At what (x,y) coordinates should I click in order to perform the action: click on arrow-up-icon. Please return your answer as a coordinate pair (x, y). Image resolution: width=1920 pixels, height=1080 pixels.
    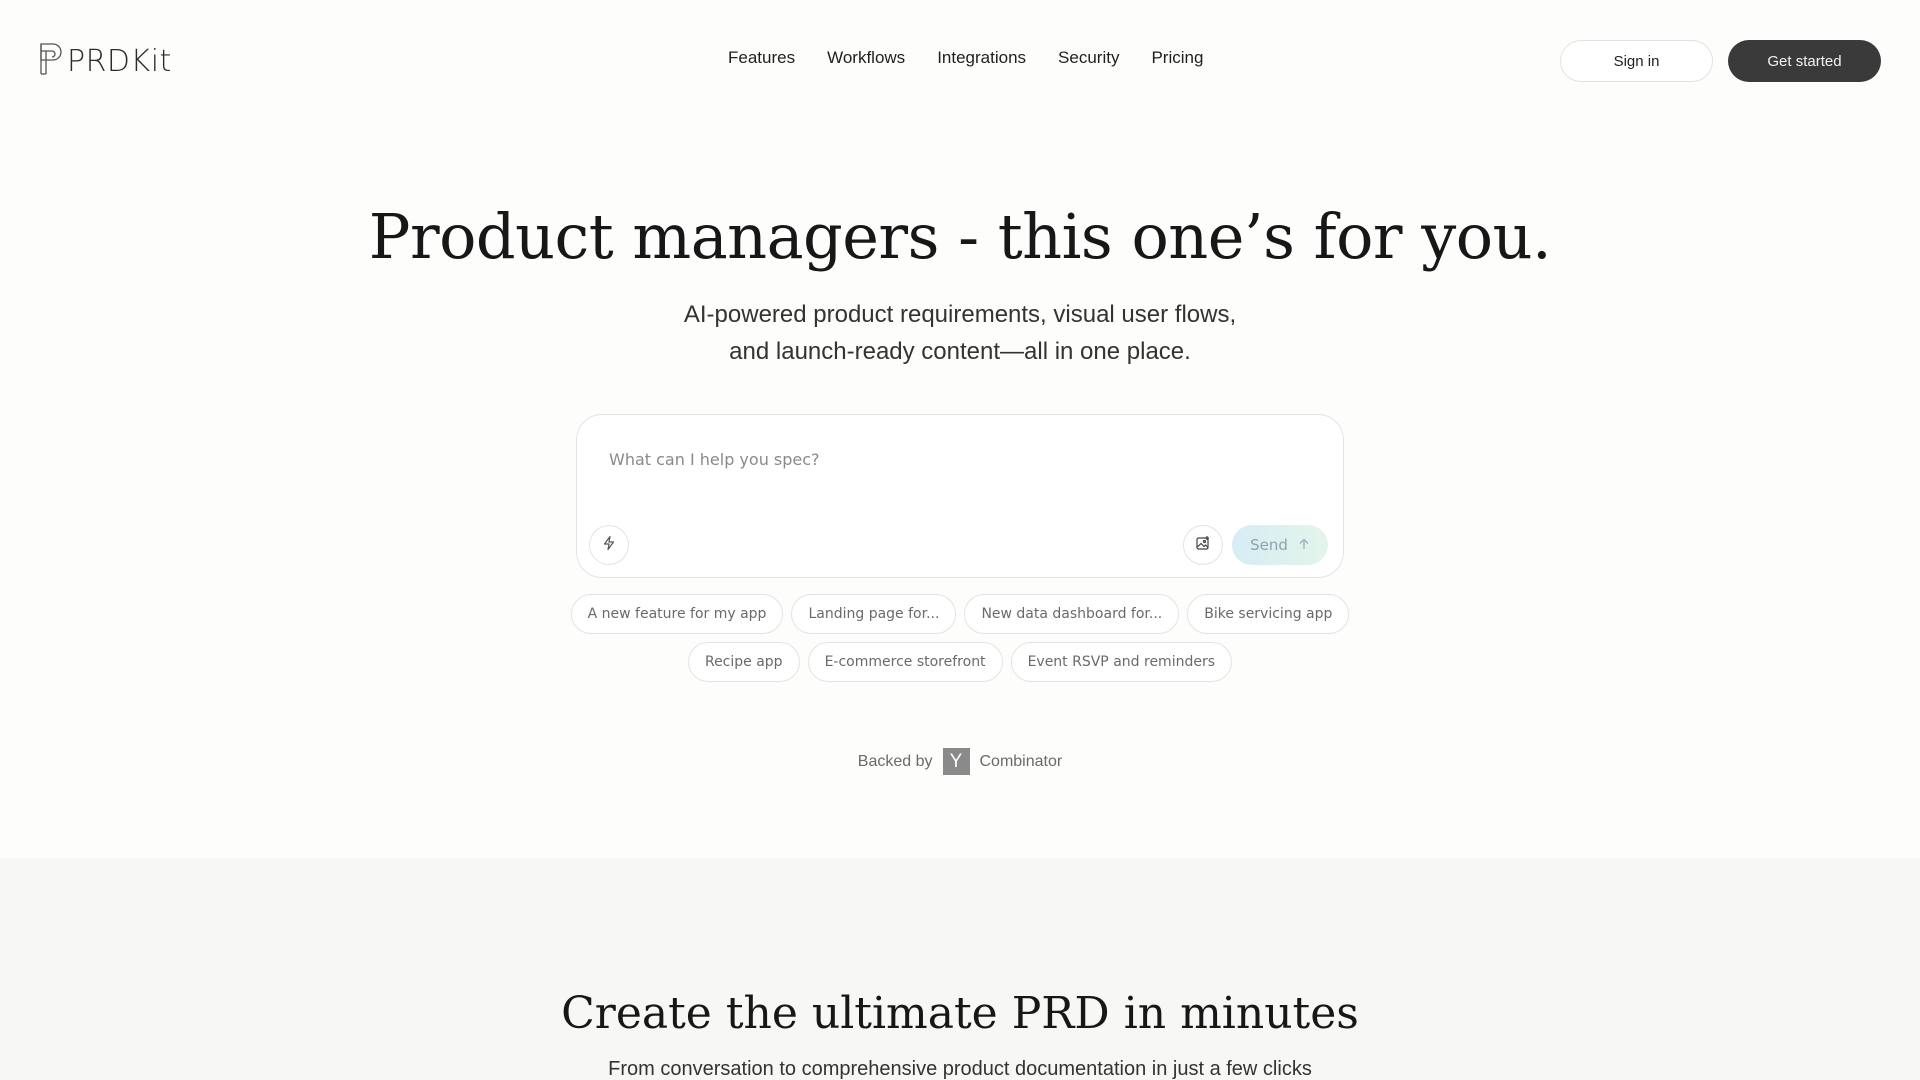
    Looking at the image, I should click on (1304, 545).